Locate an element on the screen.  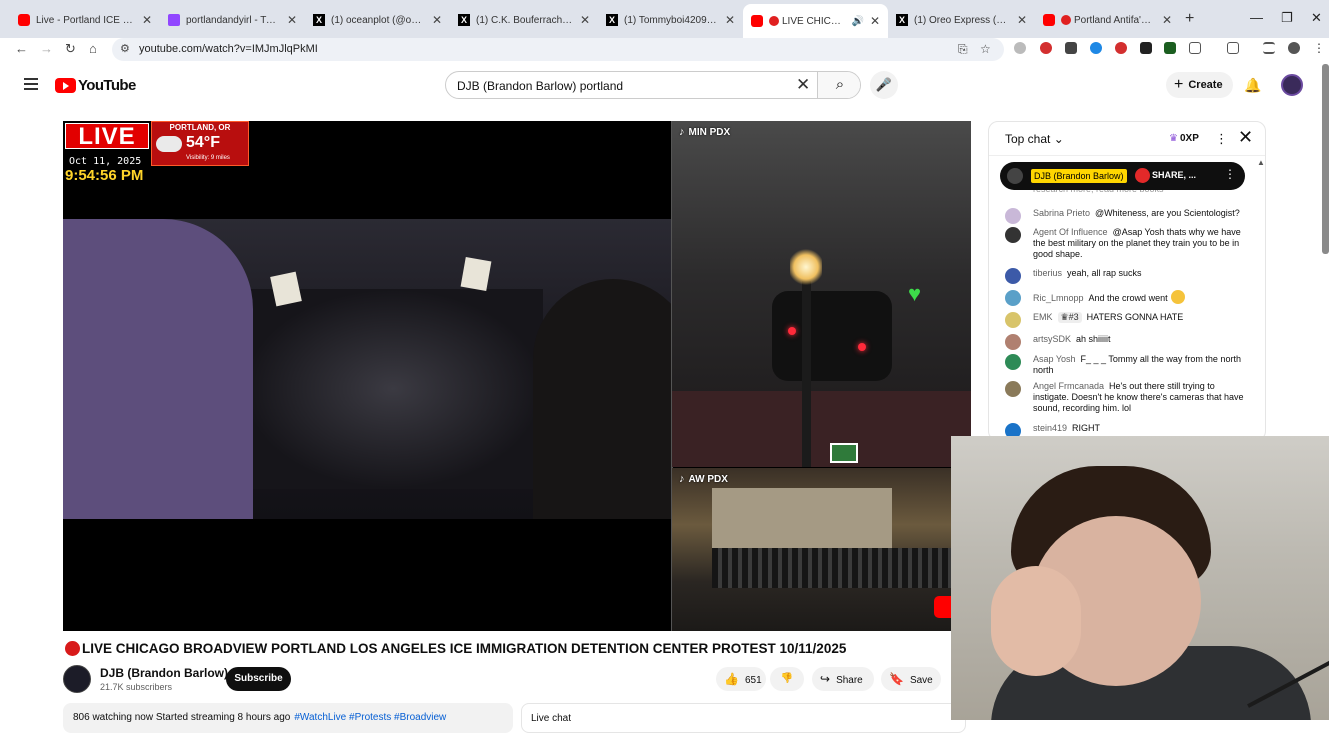
speaker-icon: 🔊 is located at coordinates (857, 21).